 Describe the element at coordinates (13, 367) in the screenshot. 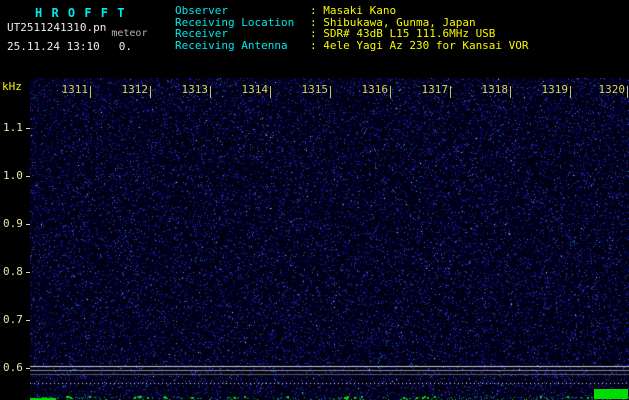

I see `y-tick-label: 0.6` at that location.